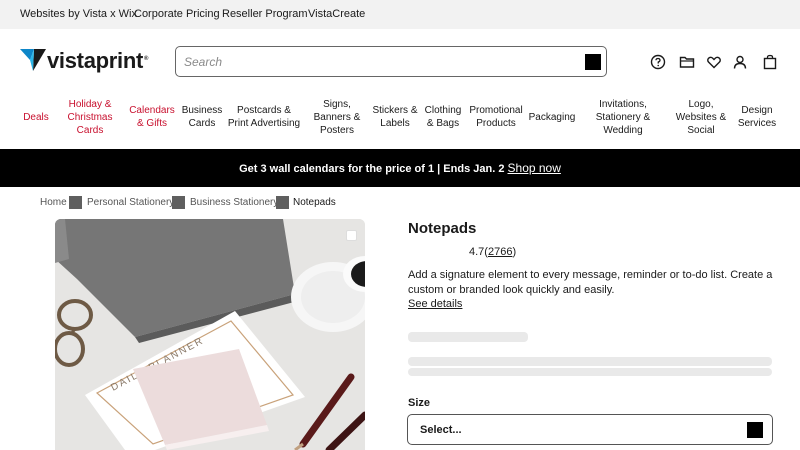 The width and height of the screenshot is (800, 450). What do you see at coordinates (177, 14) in the screenshot?
I see `link-corporate-pricing: Corporate Pricing` at bounding box center [177, 14].